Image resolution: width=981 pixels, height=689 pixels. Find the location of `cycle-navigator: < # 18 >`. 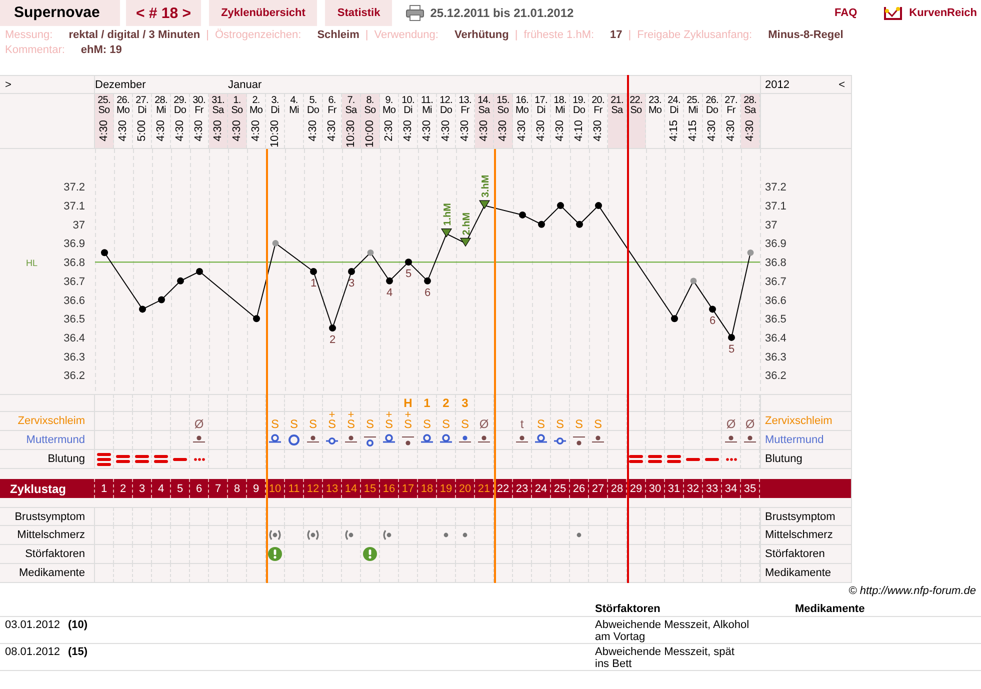

cycle-navigator: < # 18 > is located at coordinates (164, 13).